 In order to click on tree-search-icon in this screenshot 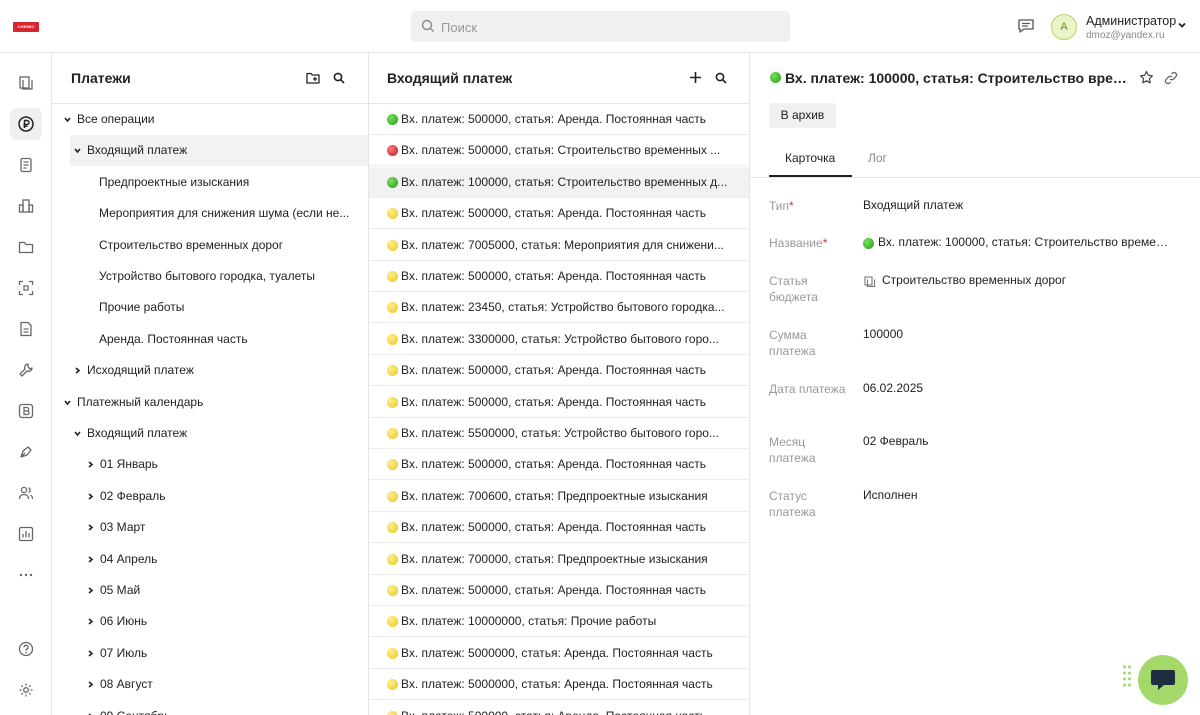, I will do `click(339, 78)`.